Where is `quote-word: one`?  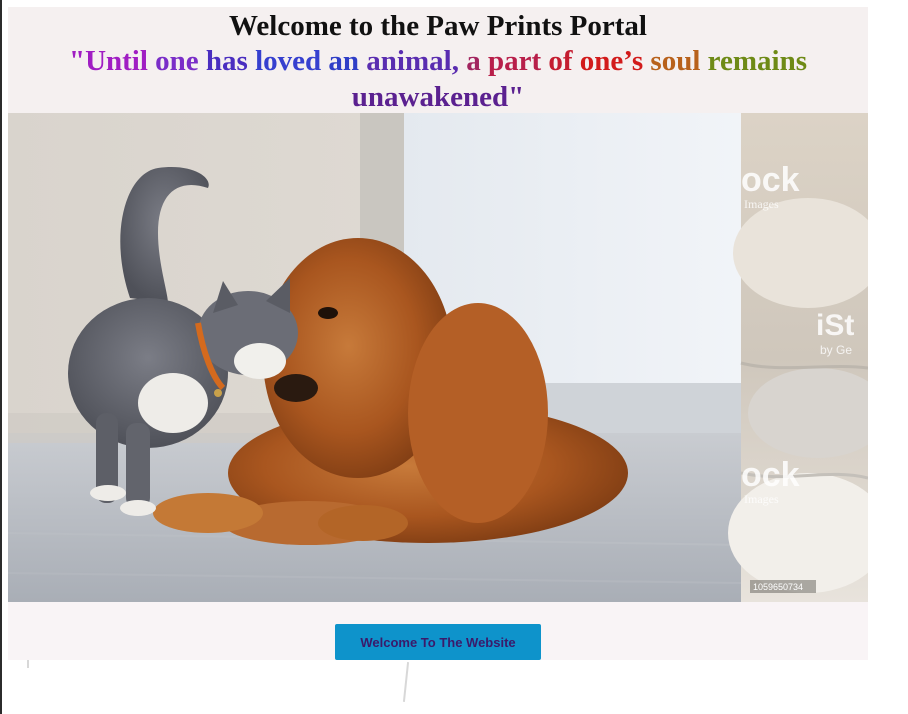
quote-word: one is located at coordinates (177, 61).